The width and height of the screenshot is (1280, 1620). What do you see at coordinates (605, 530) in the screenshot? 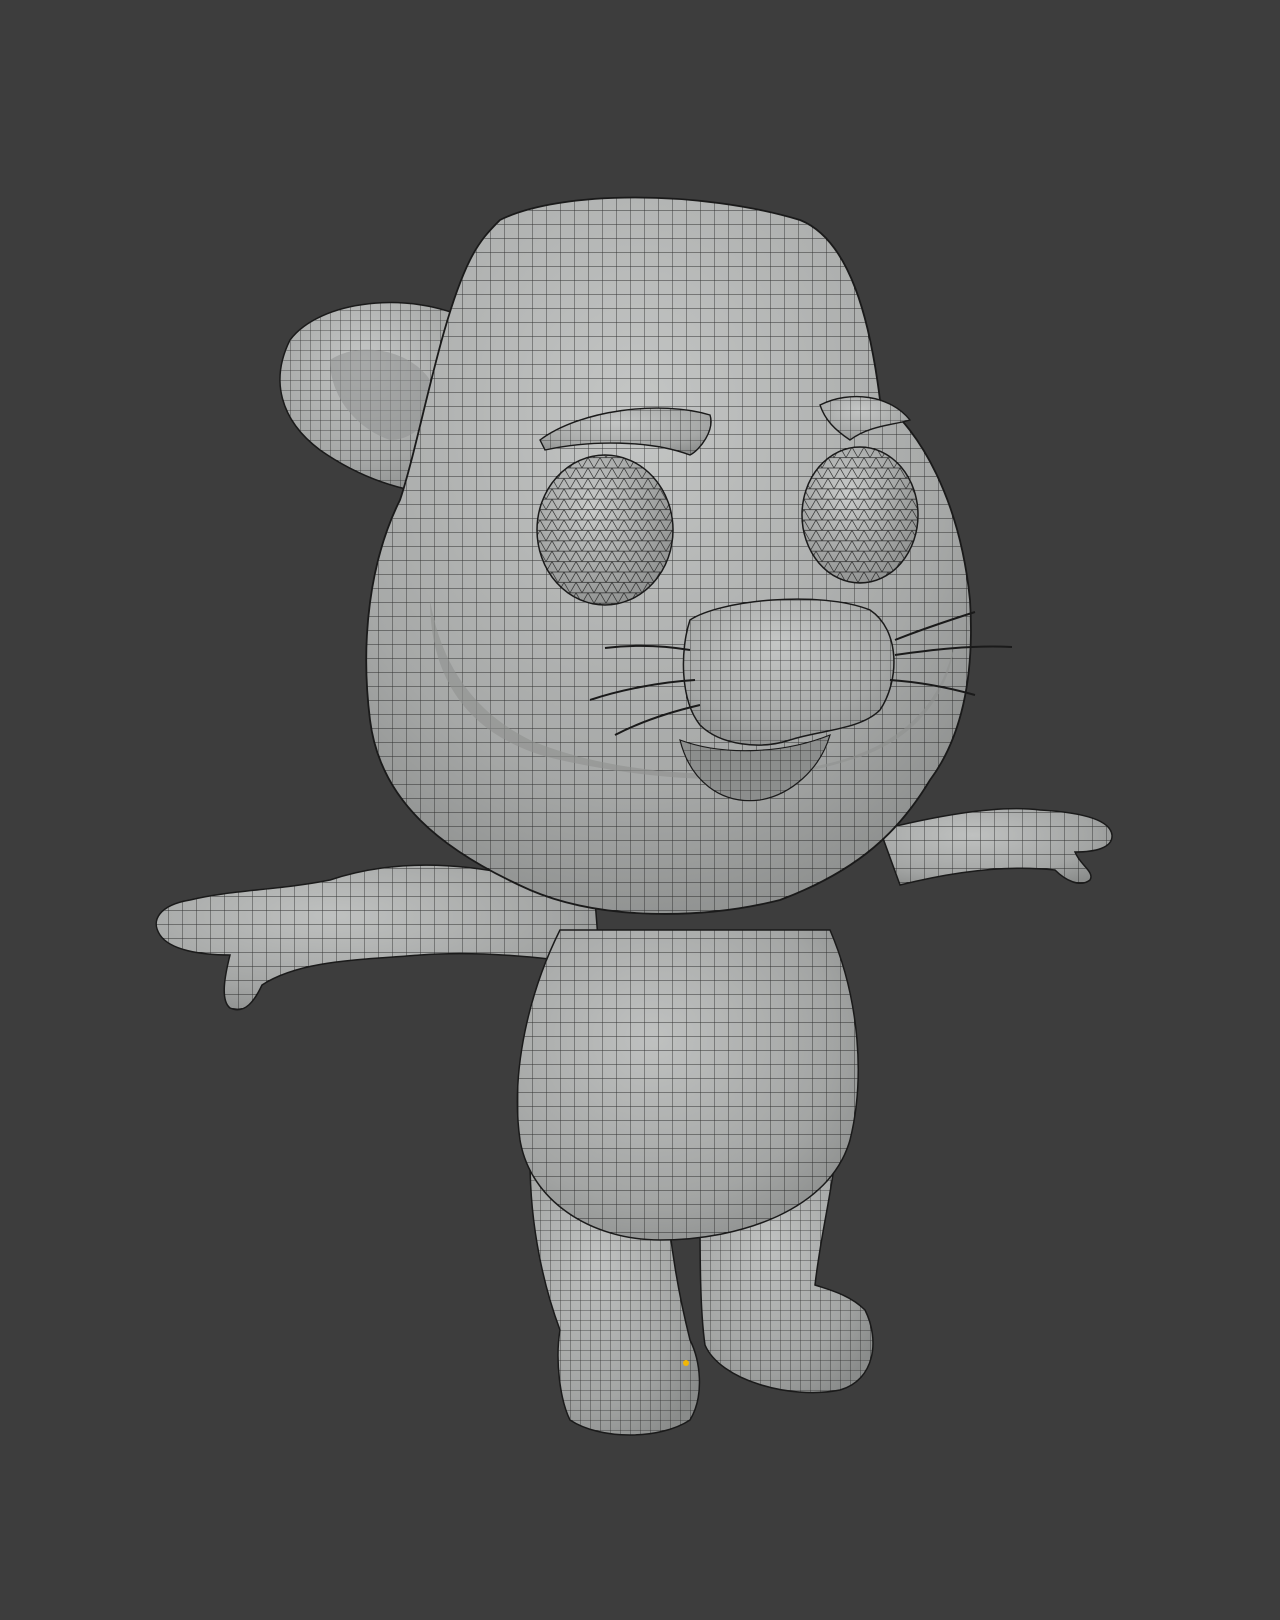
I see `eye-left-mesh` at bounding box center [605, 530].